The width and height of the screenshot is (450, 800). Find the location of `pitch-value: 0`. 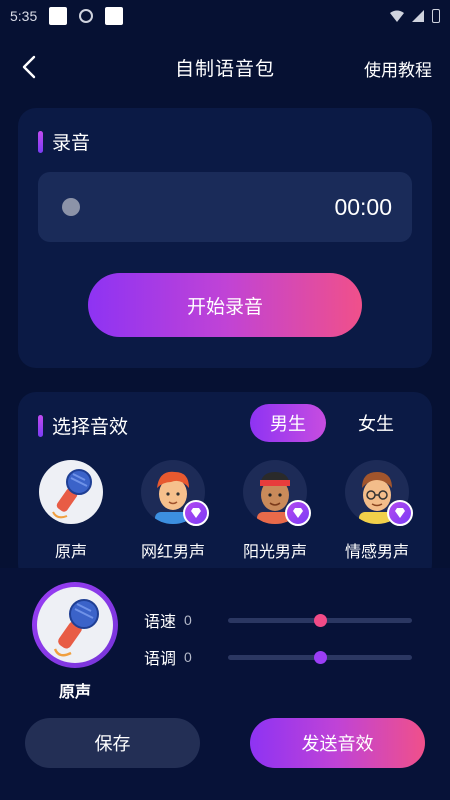

pitch-value: 0 is located at coordinates (188, 657).